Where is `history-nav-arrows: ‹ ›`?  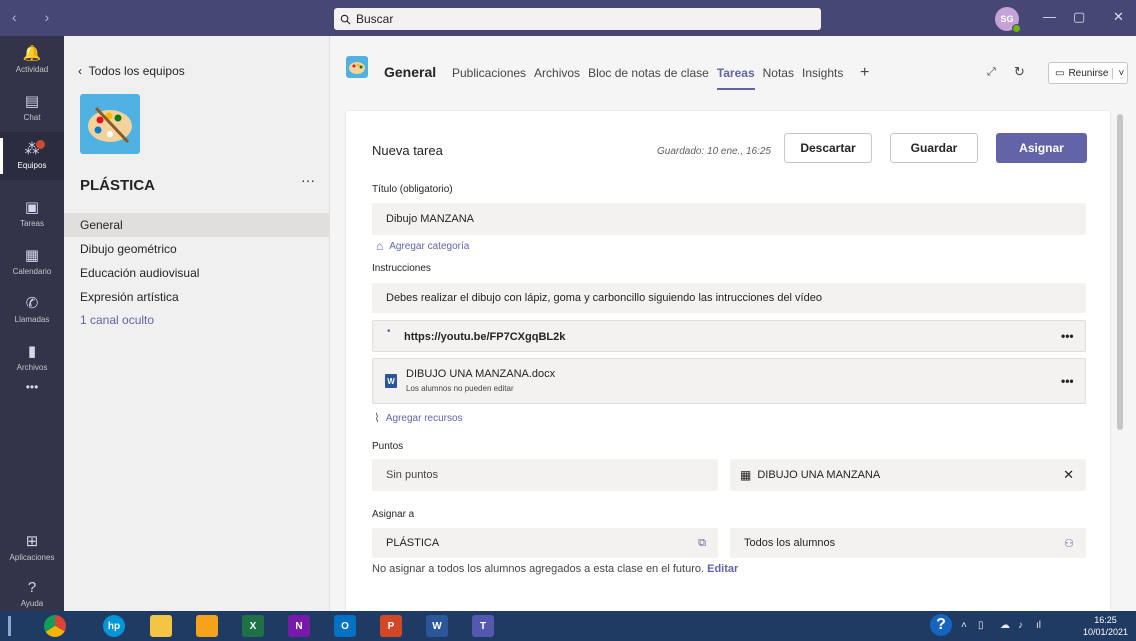 history-nav-arrows: ‹ › is located at coordinates (36, 17).